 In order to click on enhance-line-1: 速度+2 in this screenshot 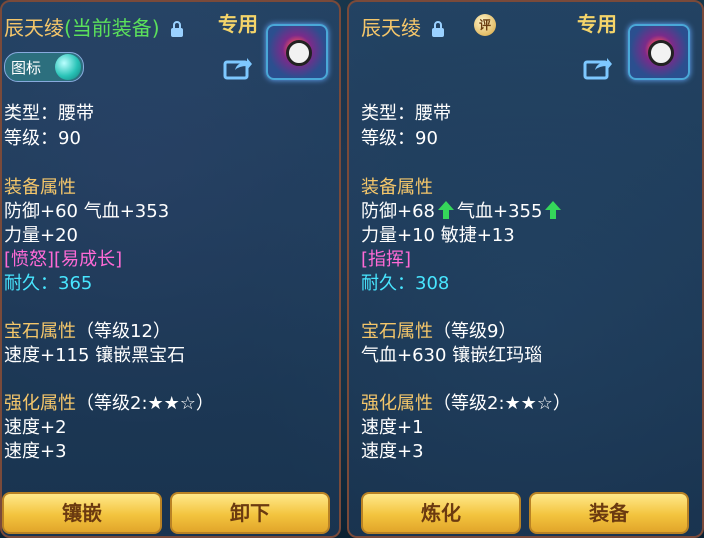, I will do `click(35, 427)`.